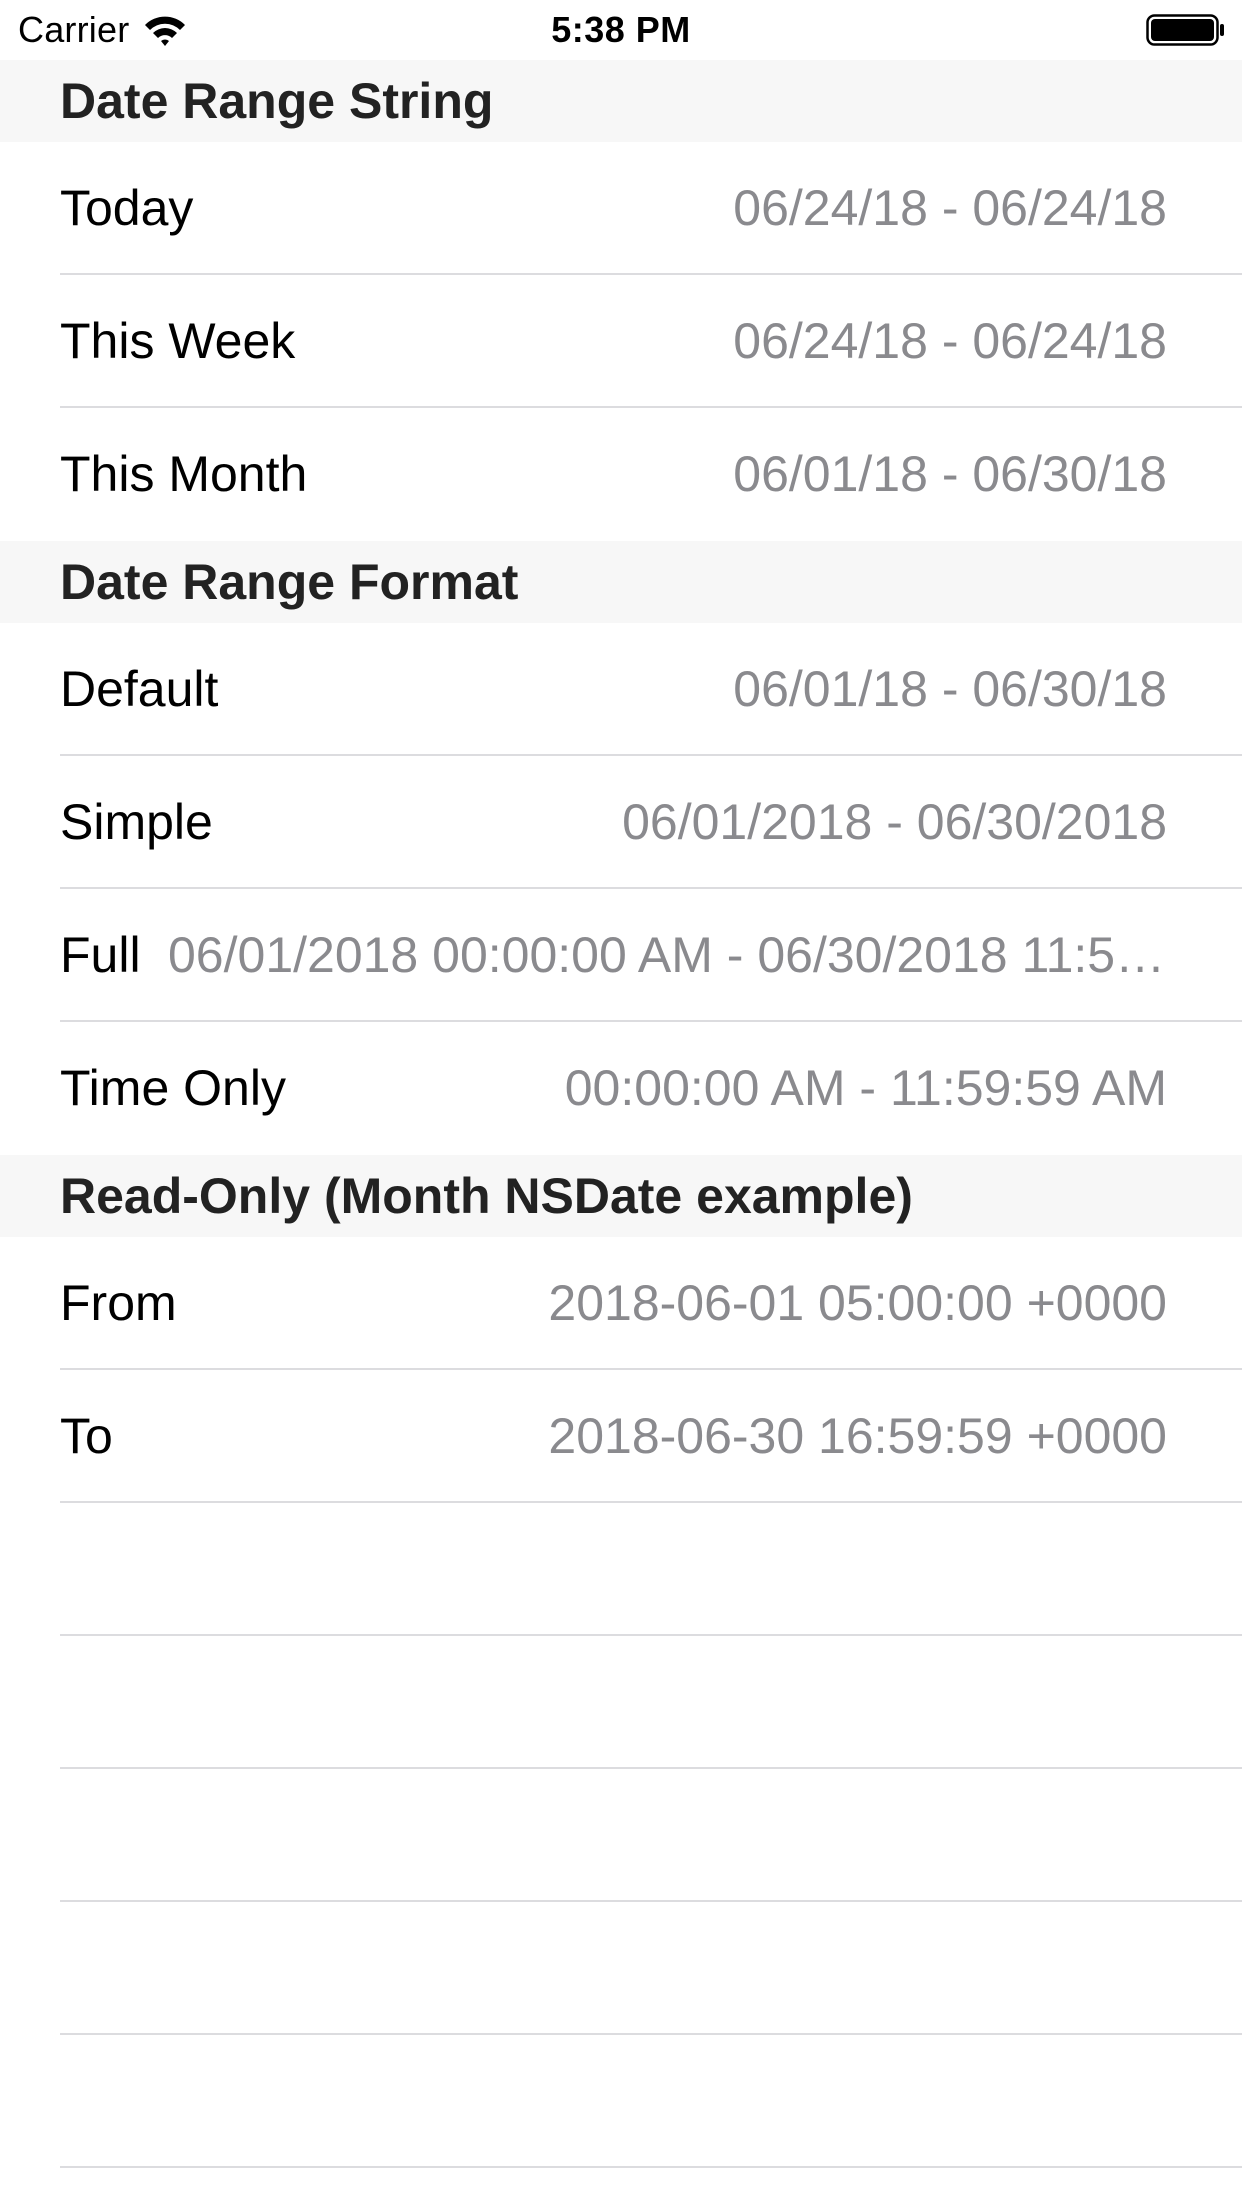 This screenshot has height=2208, width=1242. Describe the element at coordinates (894, 822) in the screenshot. I see `row-value: 06/01/2018 - 06/30/2018` at that location.